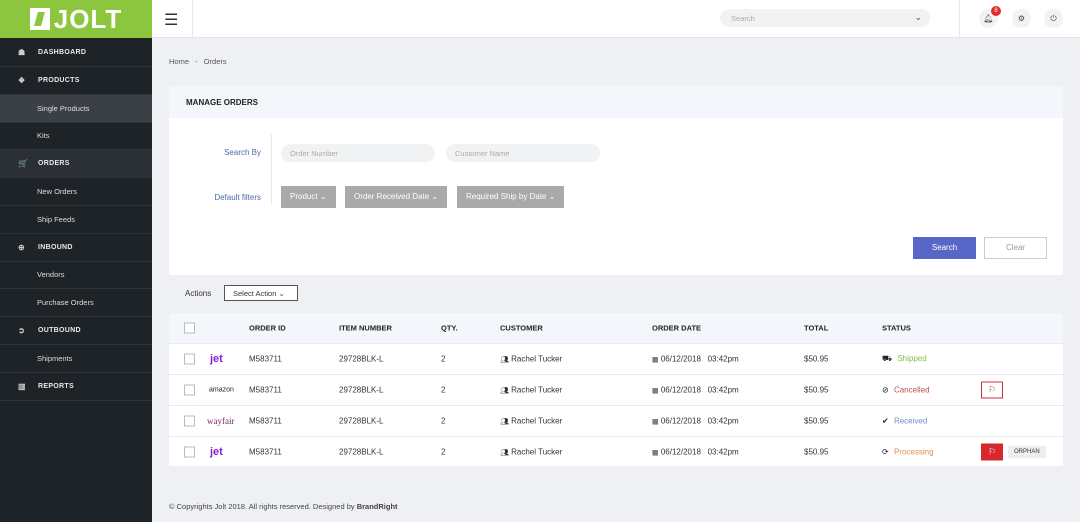  Describe the element at coordinates (76, 136) in the screenshot. I see `sidebar-item-kits: Kits` at that location.